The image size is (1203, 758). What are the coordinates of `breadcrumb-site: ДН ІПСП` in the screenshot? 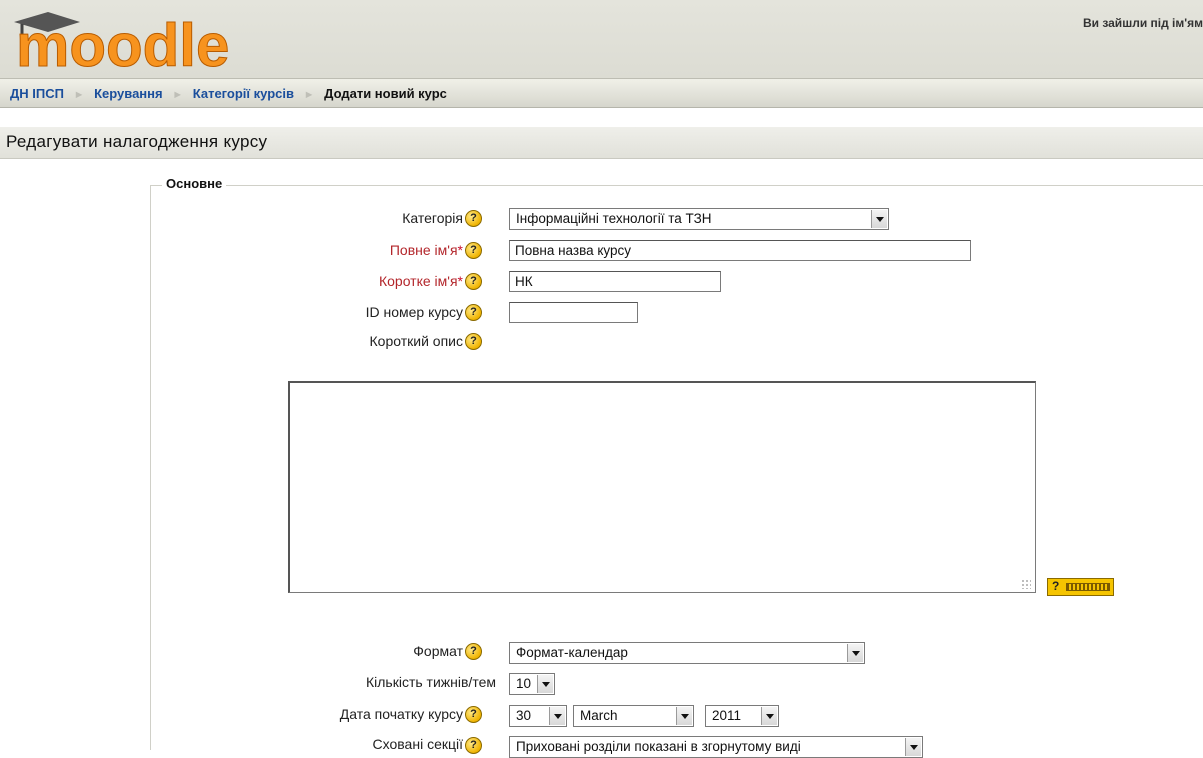 It's located at (37, 93).